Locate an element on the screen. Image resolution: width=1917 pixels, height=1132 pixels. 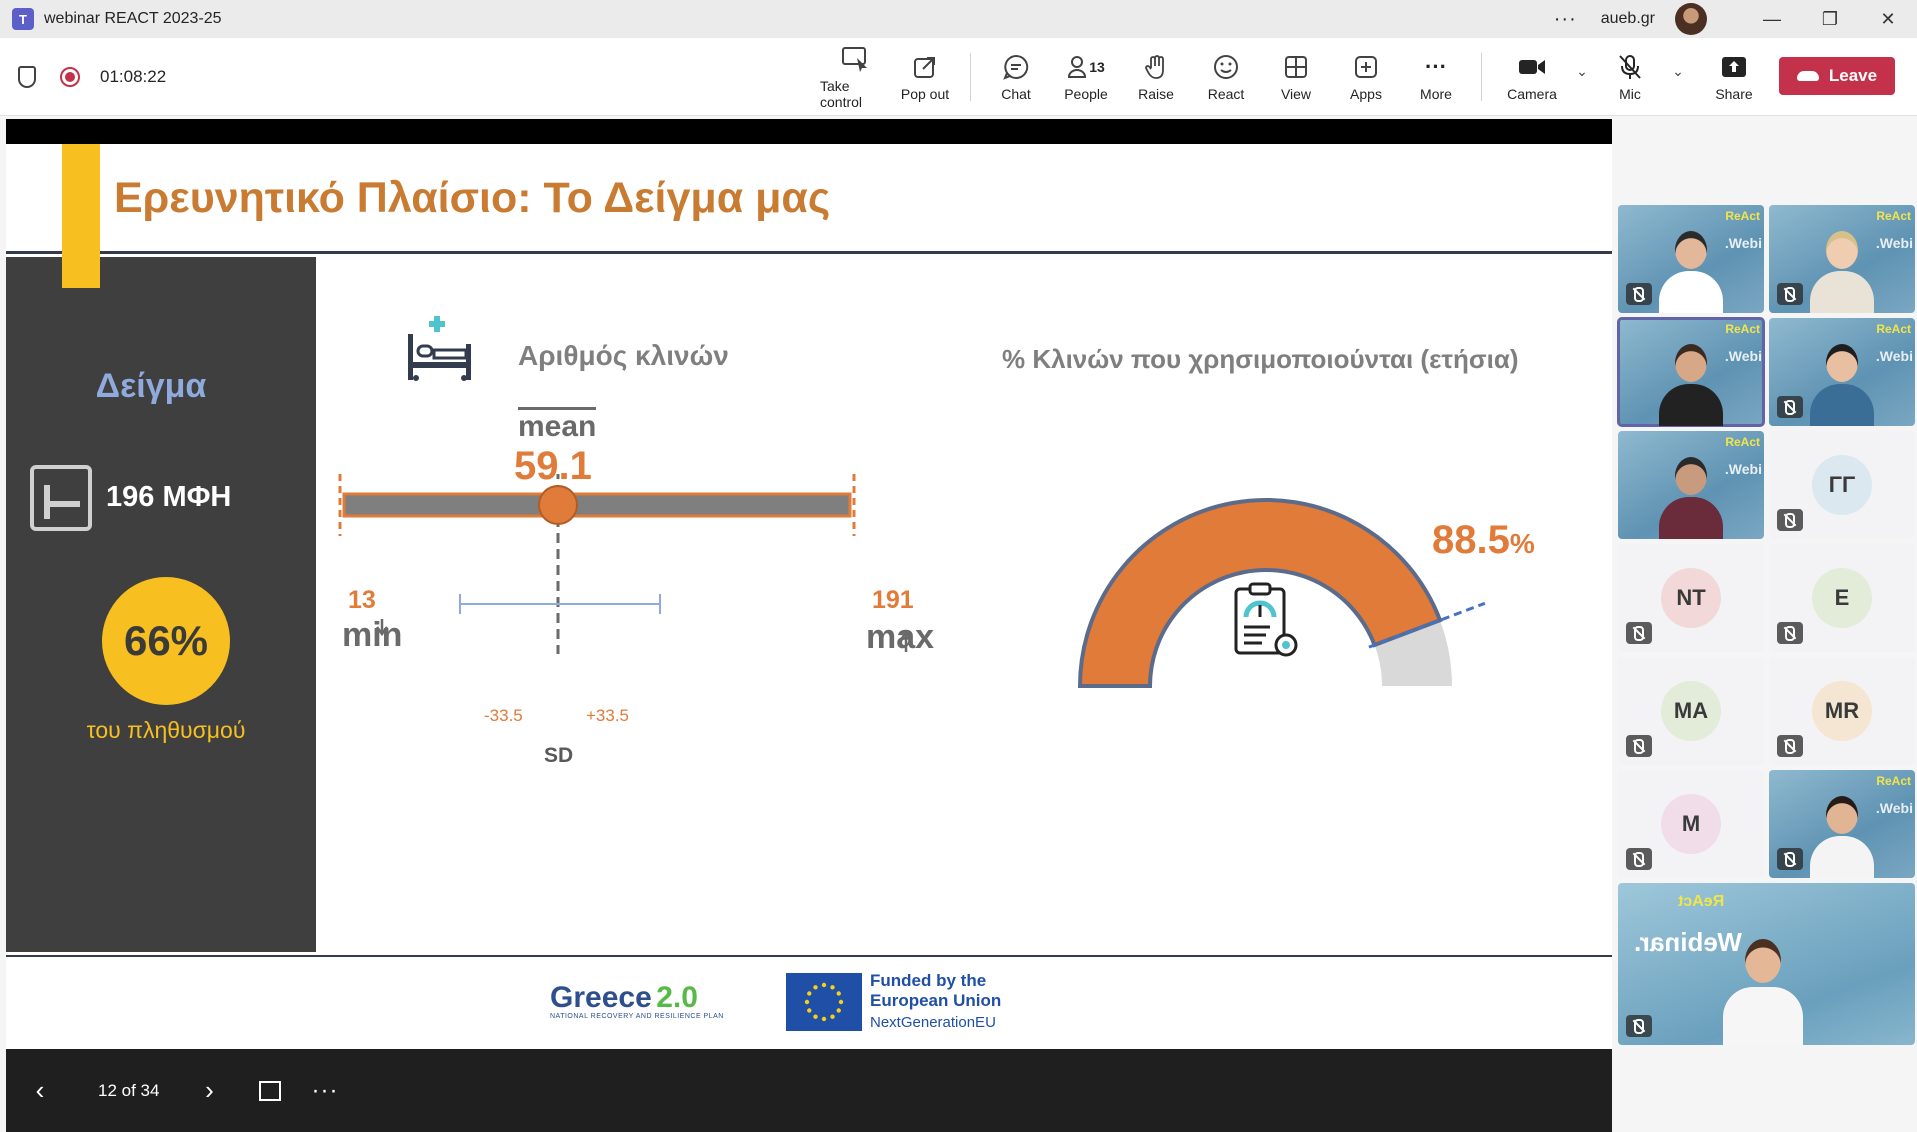
participant-tile: M is located at coordinates (1691, 824).